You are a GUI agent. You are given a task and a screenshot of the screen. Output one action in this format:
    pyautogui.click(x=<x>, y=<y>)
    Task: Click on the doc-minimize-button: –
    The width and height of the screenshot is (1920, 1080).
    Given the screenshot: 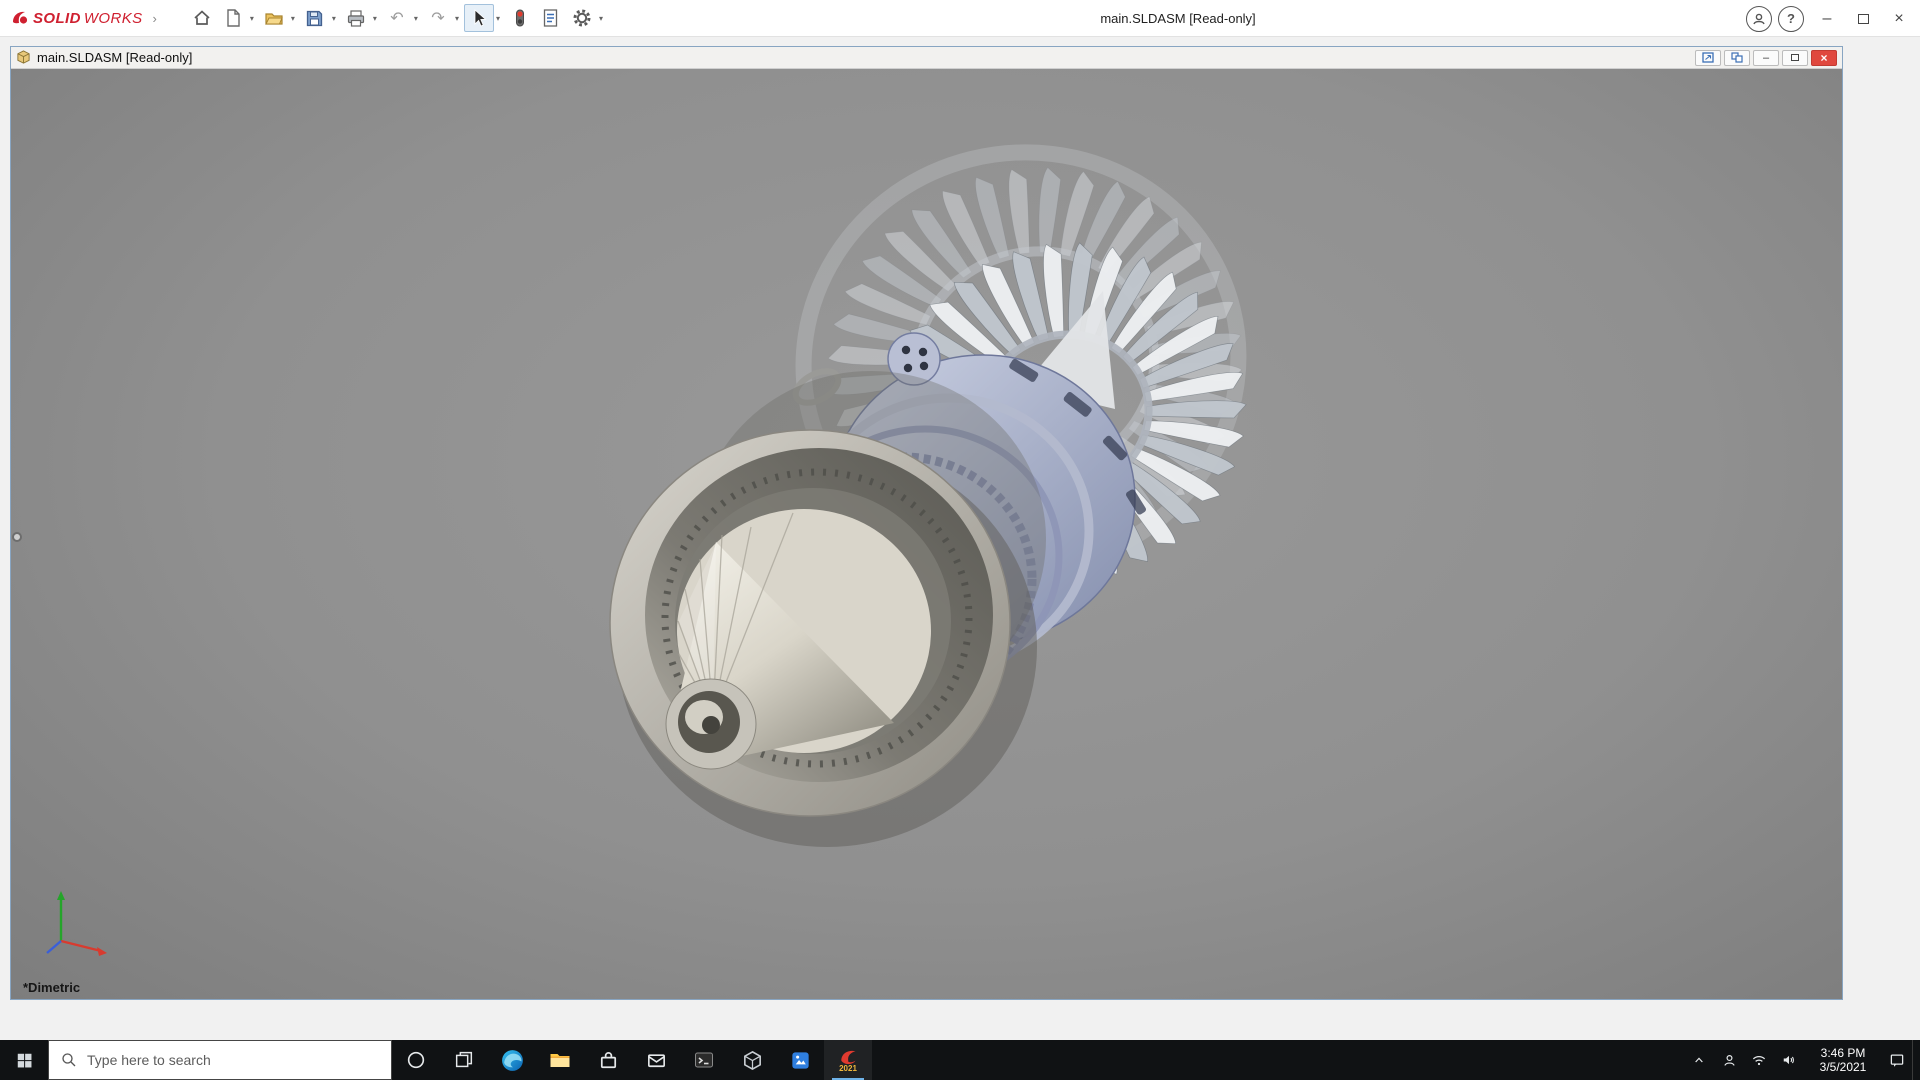 What is the action you would take?
    pyautogui.click(x=1766, y=57)
    